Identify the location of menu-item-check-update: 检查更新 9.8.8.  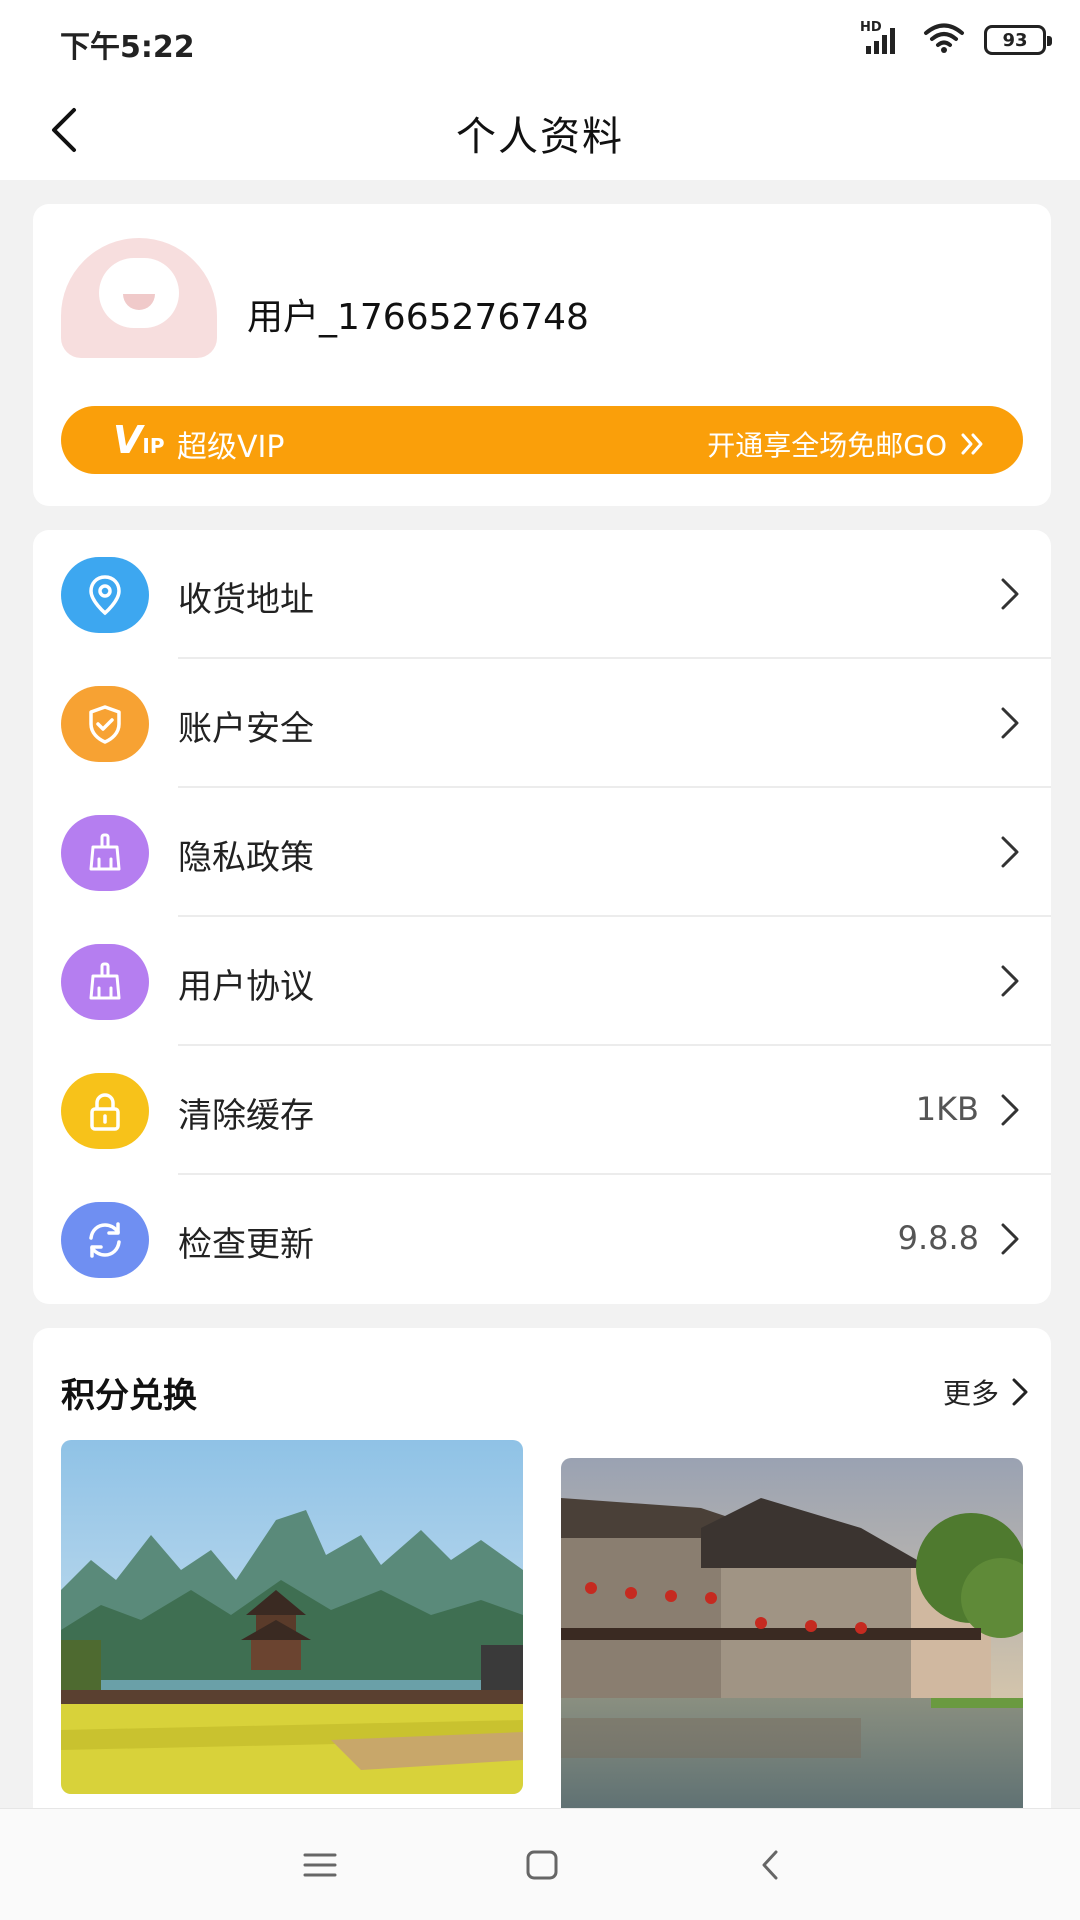
(542, 1239).